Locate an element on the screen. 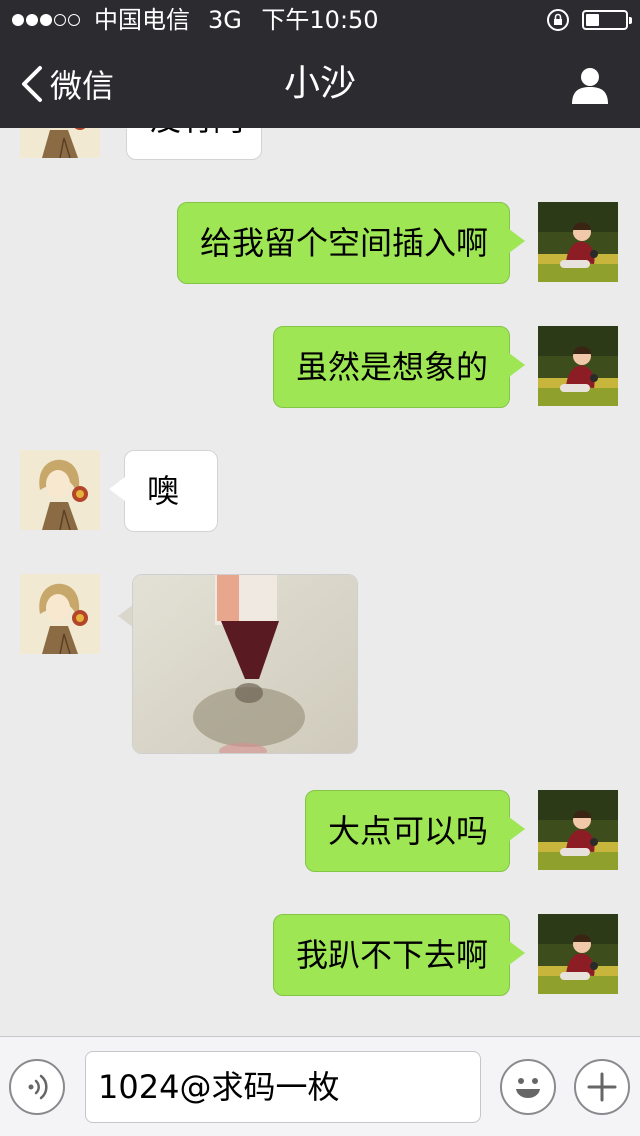 The image size is (640, 1136). rotation-lock-icon is located at coordinates (558, 20).